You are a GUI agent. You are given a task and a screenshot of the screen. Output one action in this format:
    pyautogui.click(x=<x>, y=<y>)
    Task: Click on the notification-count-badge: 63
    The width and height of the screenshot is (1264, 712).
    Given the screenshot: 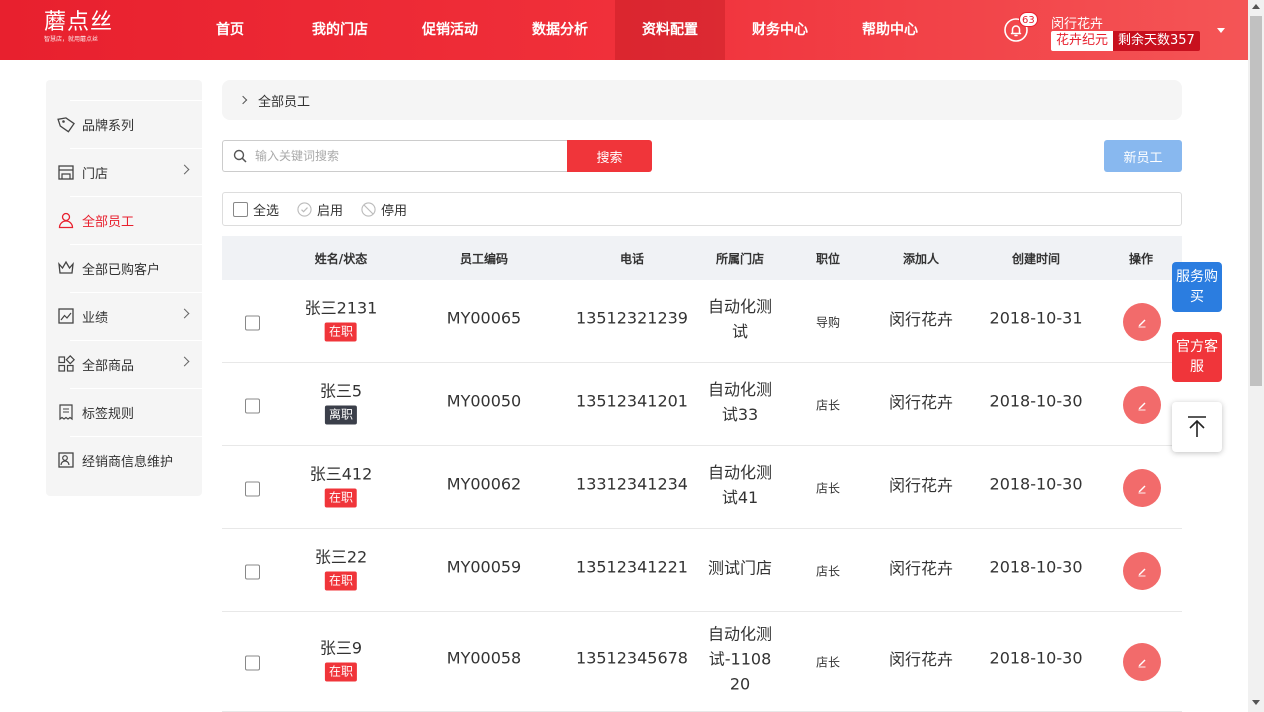 What is the action you would take?
    pyautogui.click(x=1028, y=19)
    